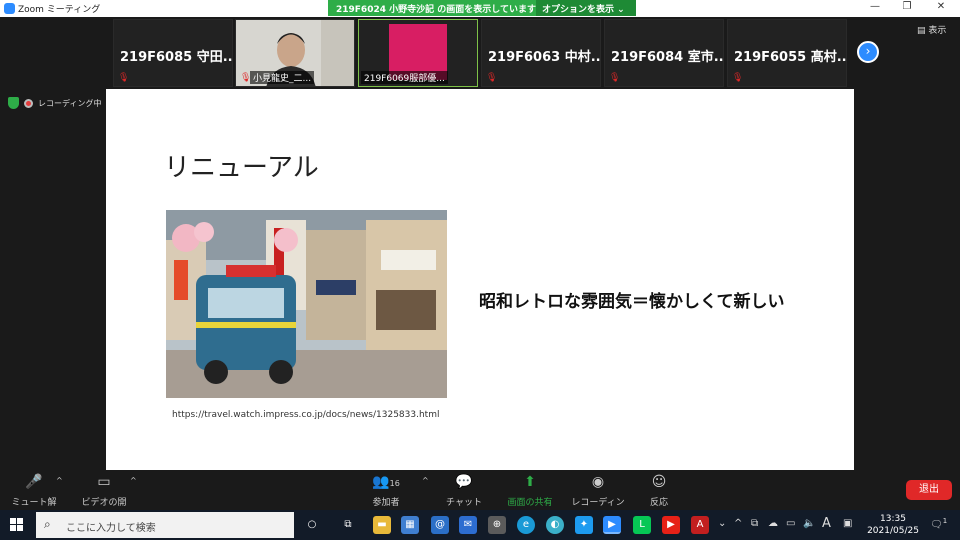 The height and width of the screenshot is (540, 960). Describe the element at coordinates (938, 523) in the screenshot. I see `notification-icon: 🗨1` at that location.